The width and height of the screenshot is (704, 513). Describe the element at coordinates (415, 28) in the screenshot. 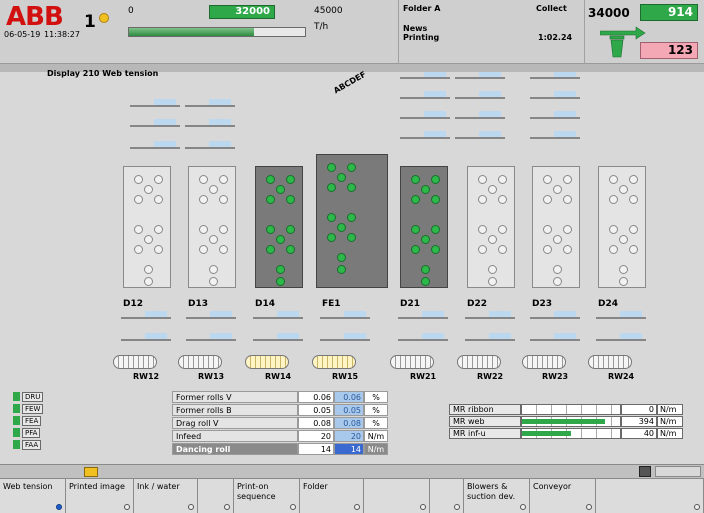

I see `product-line1: News` at that location.